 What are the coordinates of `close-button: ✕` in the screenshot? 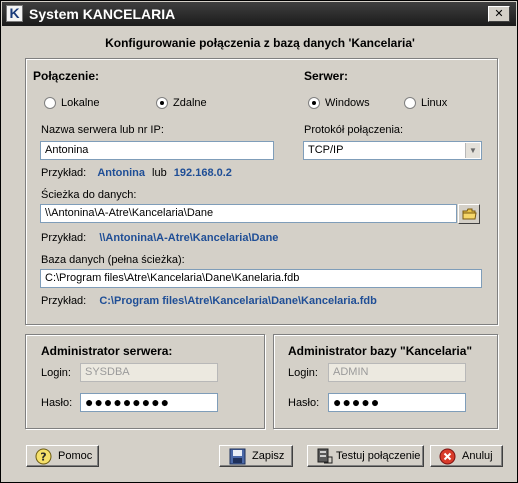 It's located at (499, 14).